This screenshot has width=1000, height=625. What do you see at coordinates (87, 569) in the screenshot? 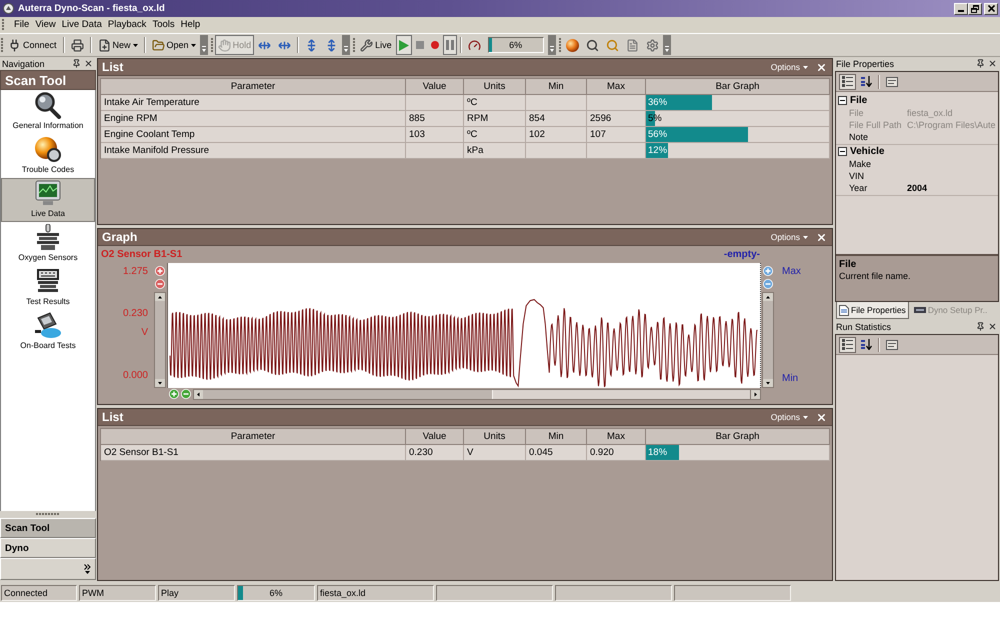
I see `double-chevron-icon` at bounding box center [87, 569].